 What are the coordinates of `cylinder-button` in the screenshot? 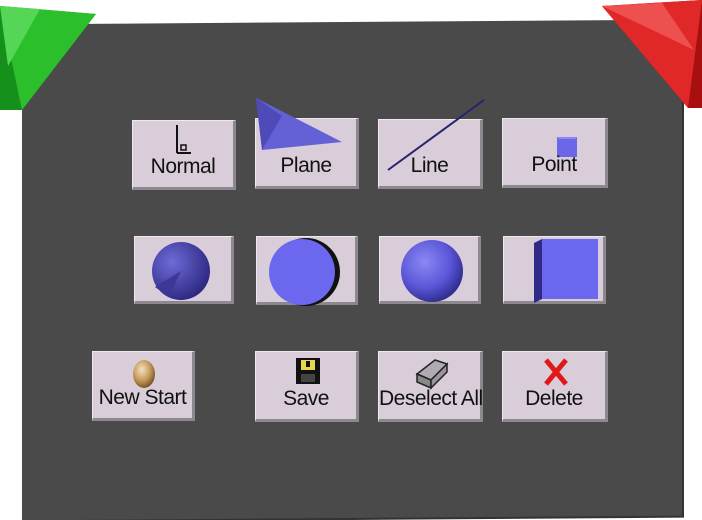 It's located at (307, 271).